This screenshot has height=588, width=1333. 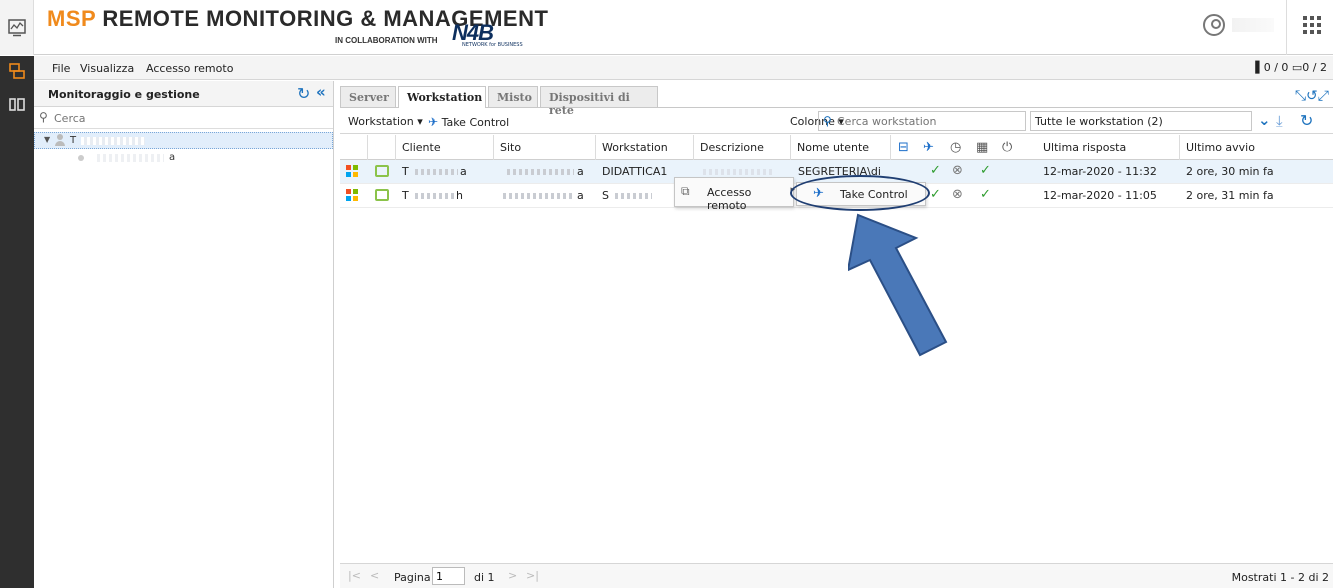 What do you see at coordinates (645, 147) in the screenshot?
I see `col-workstation: Workstation` at bounding box center [645, 147].